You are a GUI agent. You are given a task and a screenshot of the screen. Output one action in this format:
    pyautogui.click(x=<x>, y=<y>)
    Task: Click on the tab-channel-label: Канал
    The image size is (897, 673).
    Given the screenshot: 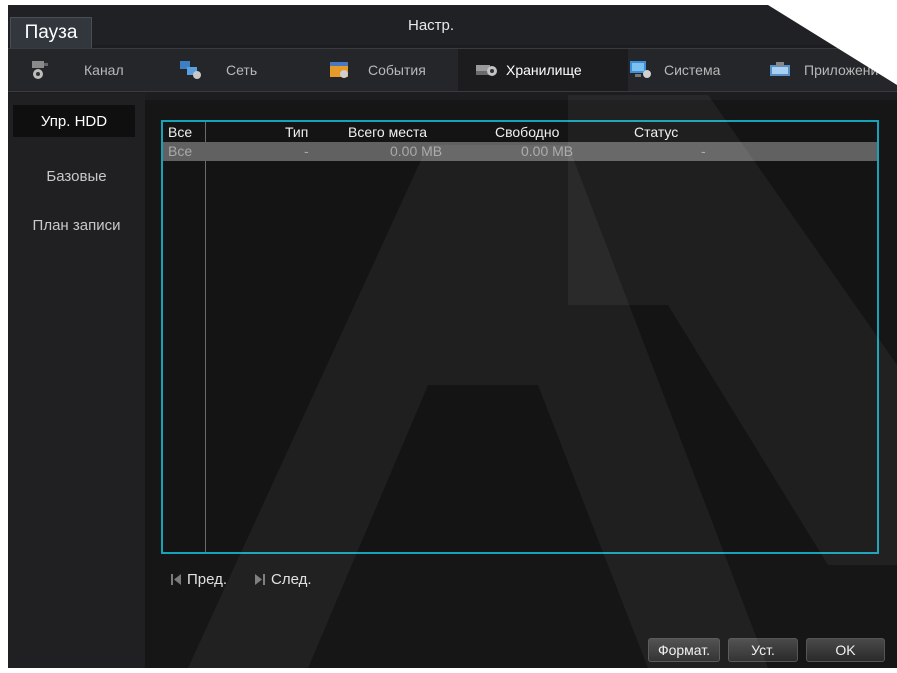 What is the action you would take?
    pyautogui.click(x=104, y=70)
    